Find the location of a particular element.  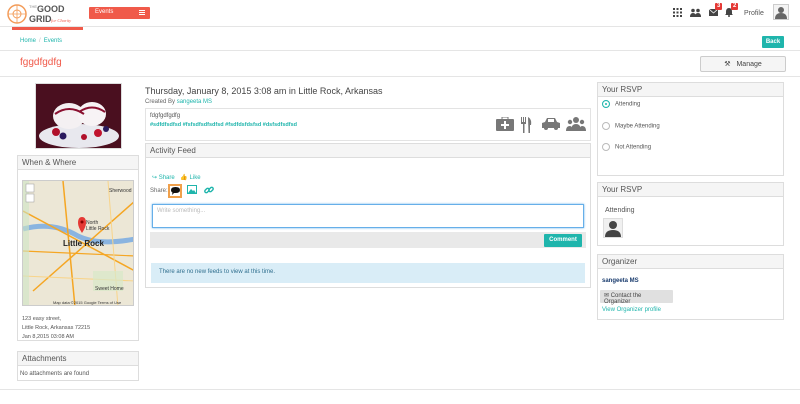

svg-text: GRID is located at coordinates (40, 19).